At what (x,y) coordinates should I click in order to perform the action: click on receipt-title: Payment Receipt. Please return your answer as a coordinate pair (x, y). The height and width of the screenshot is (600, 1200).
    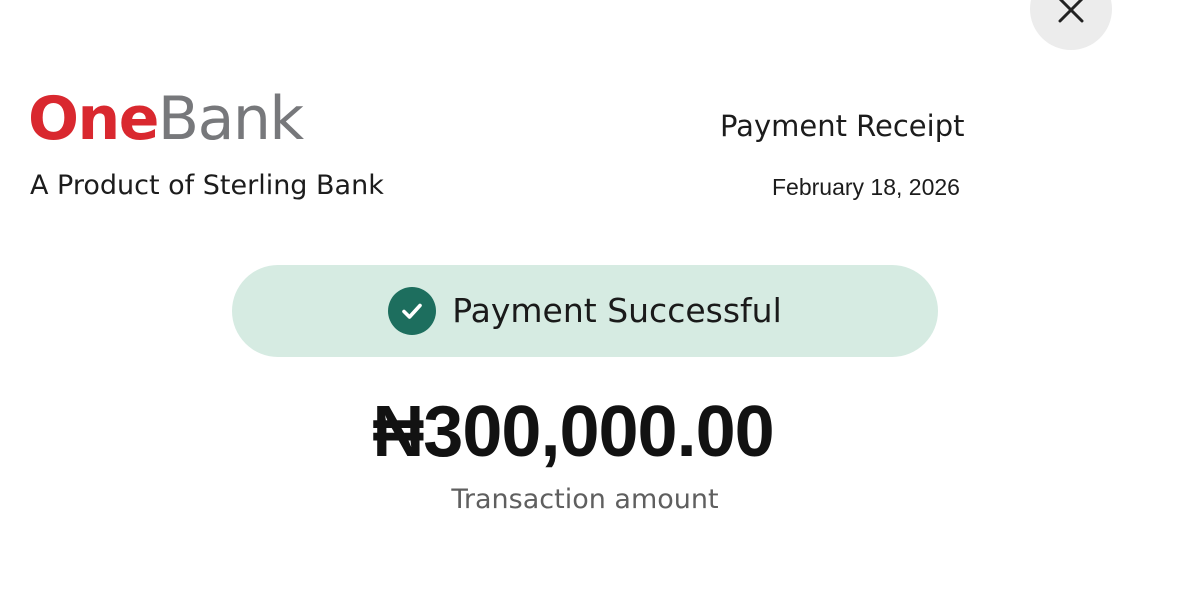
    Looking at the image, I should click on (842, 126).